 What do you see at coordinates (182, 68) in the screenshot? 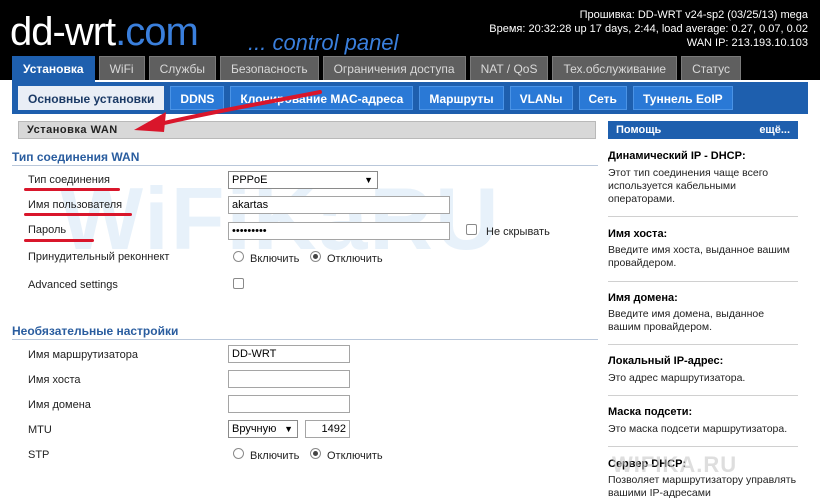
I see `tab-services: Службы` at bounding box center [182, 68].